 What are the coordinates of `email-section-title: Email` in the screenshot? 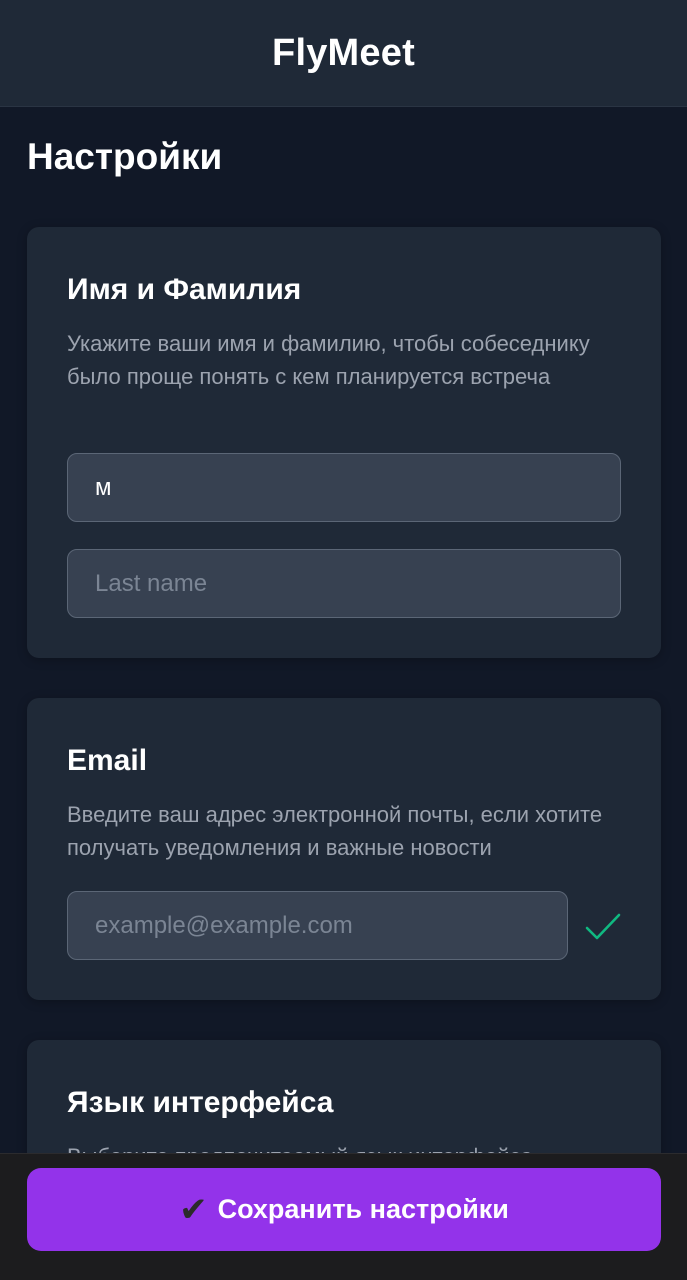 It's located at (107, 760).